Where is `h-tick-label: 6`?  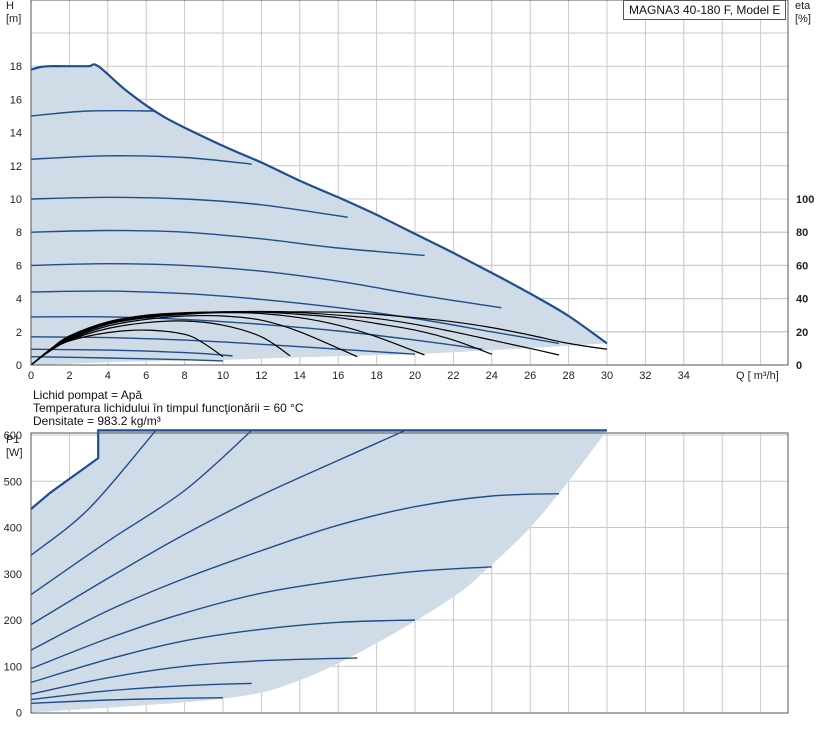 h-tick-label: 6 is located at coordinates (19, 266).